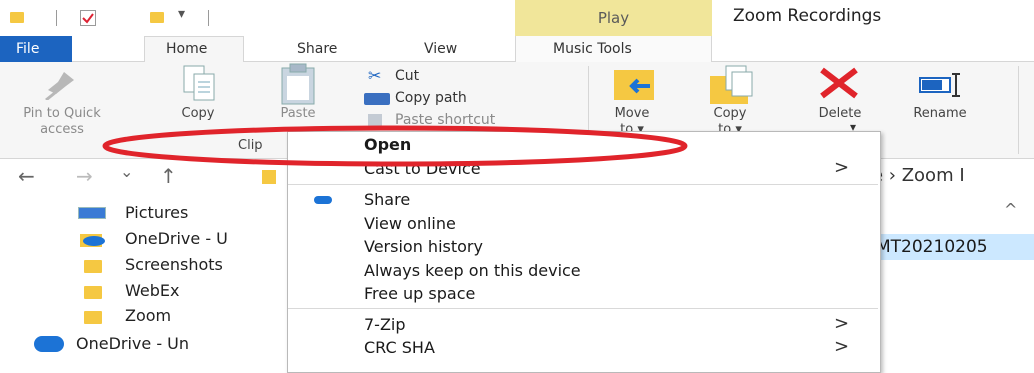  I want to click on paste-shortcut-icon, so click(375, 121).